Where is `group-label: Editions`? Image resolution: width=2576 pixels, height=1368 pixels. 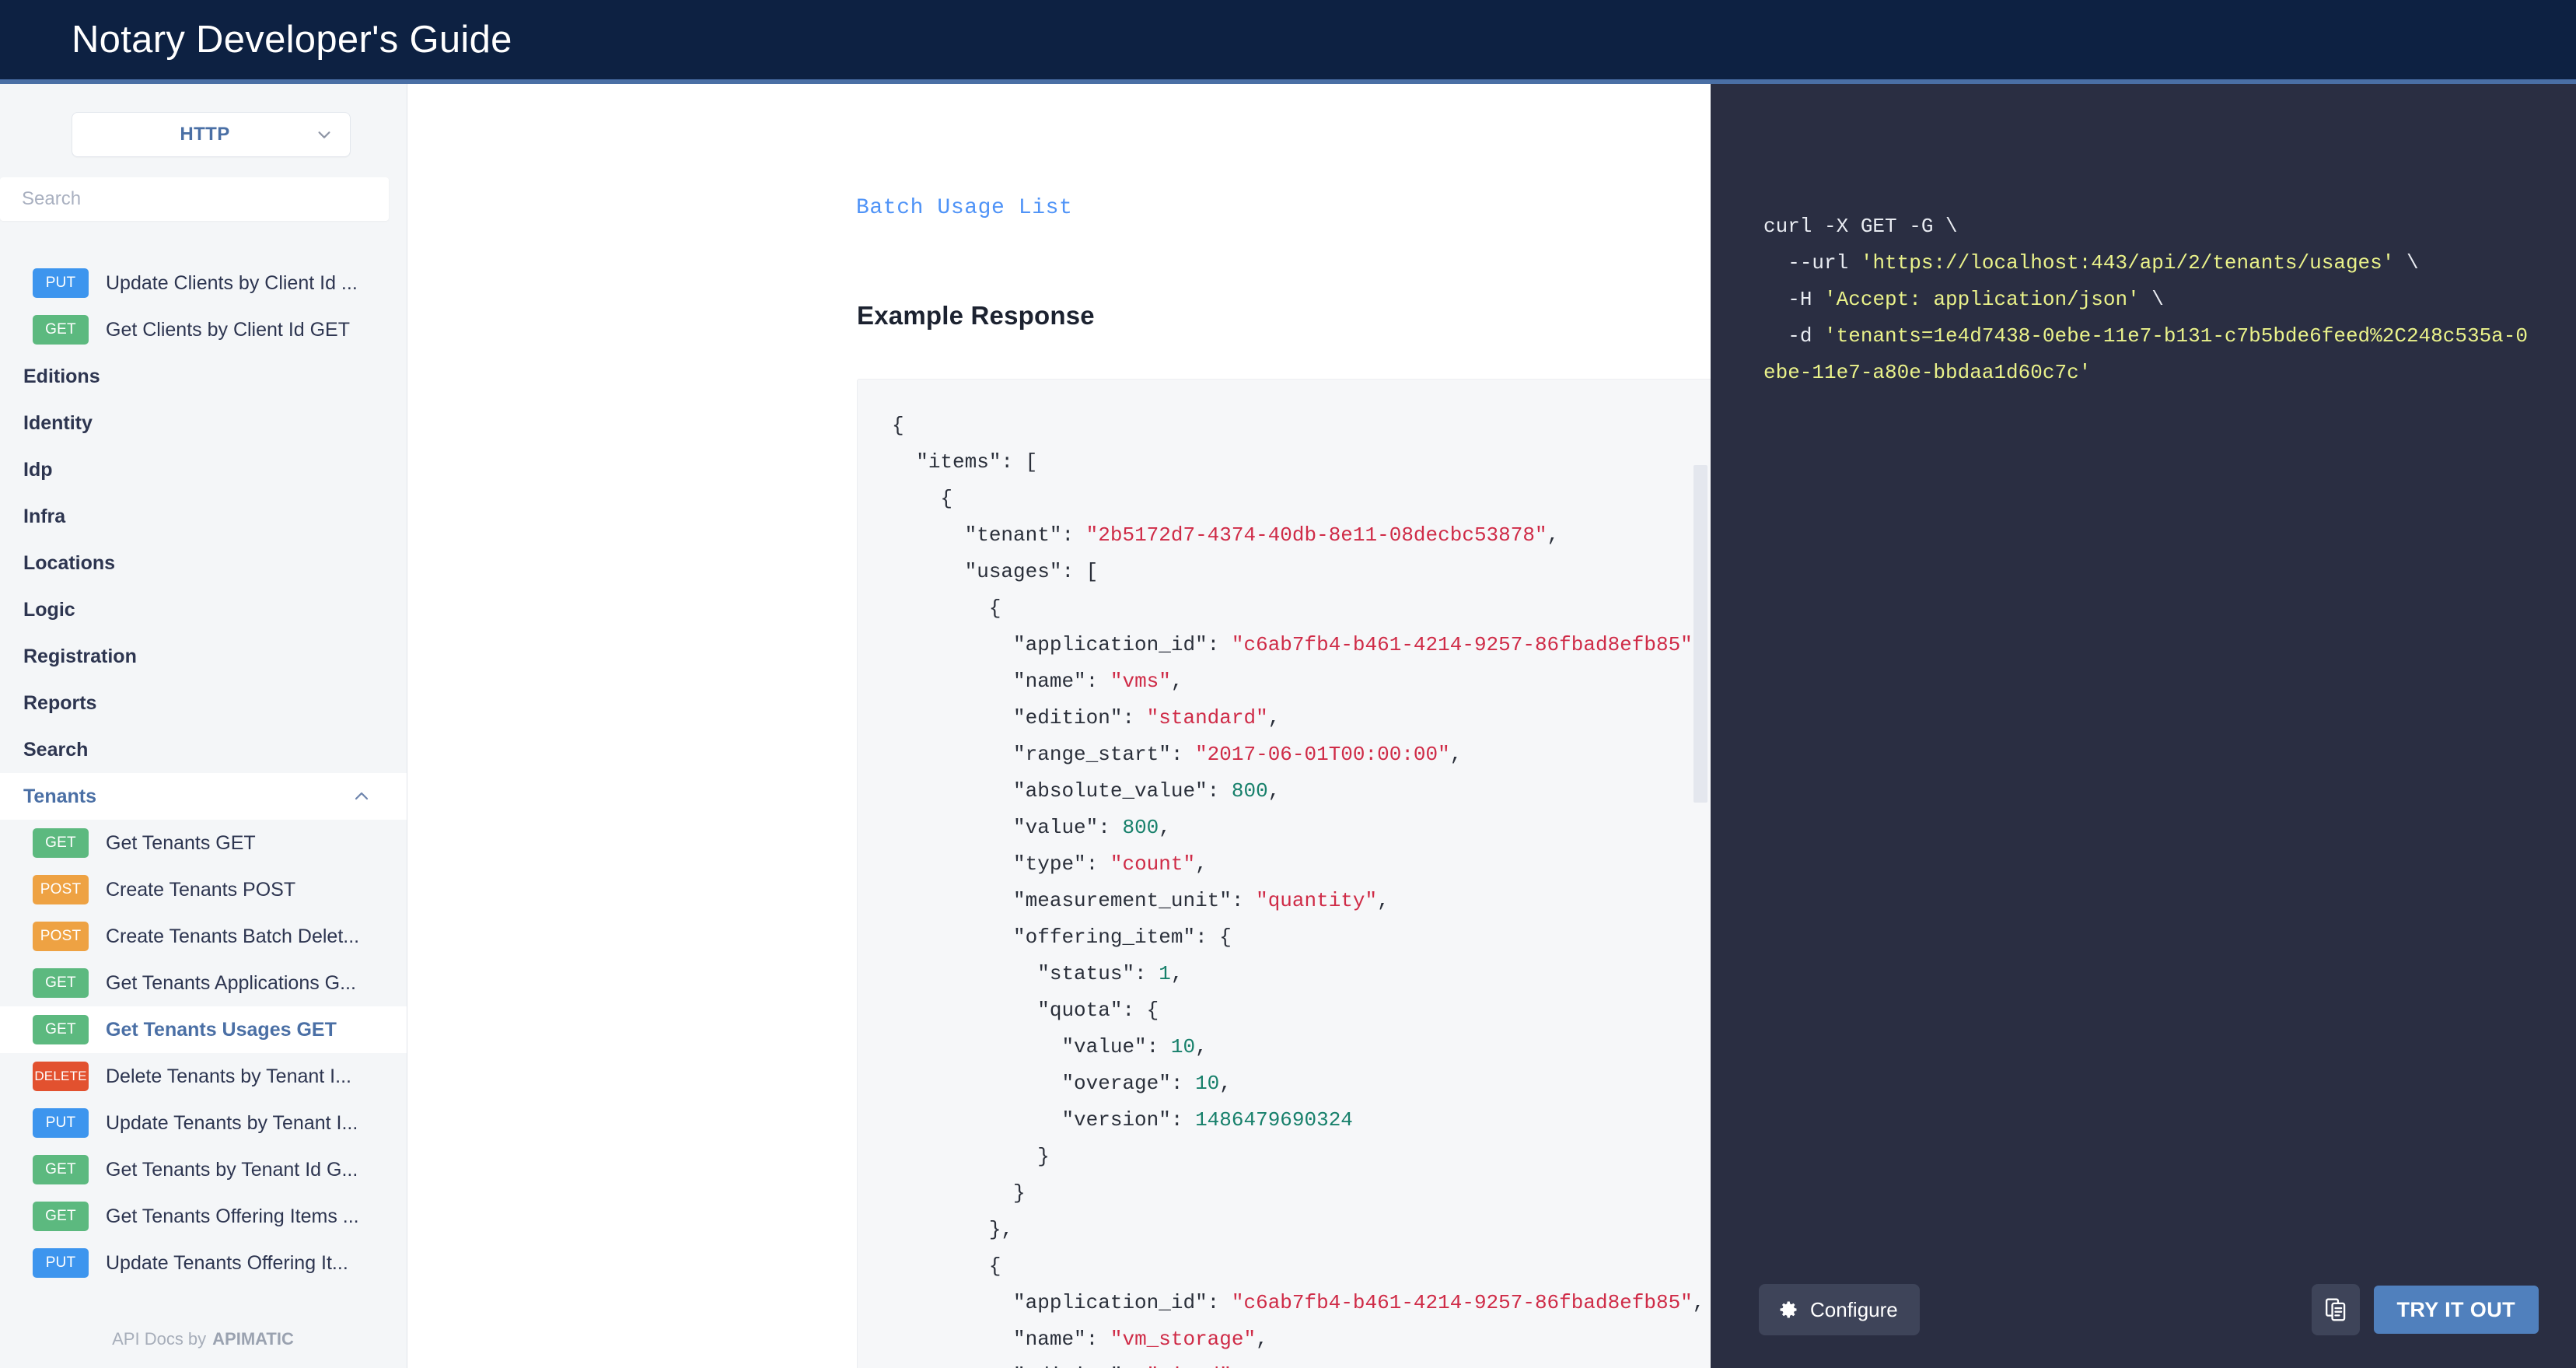
group-label: Editions is located at coordinates (62, 376).